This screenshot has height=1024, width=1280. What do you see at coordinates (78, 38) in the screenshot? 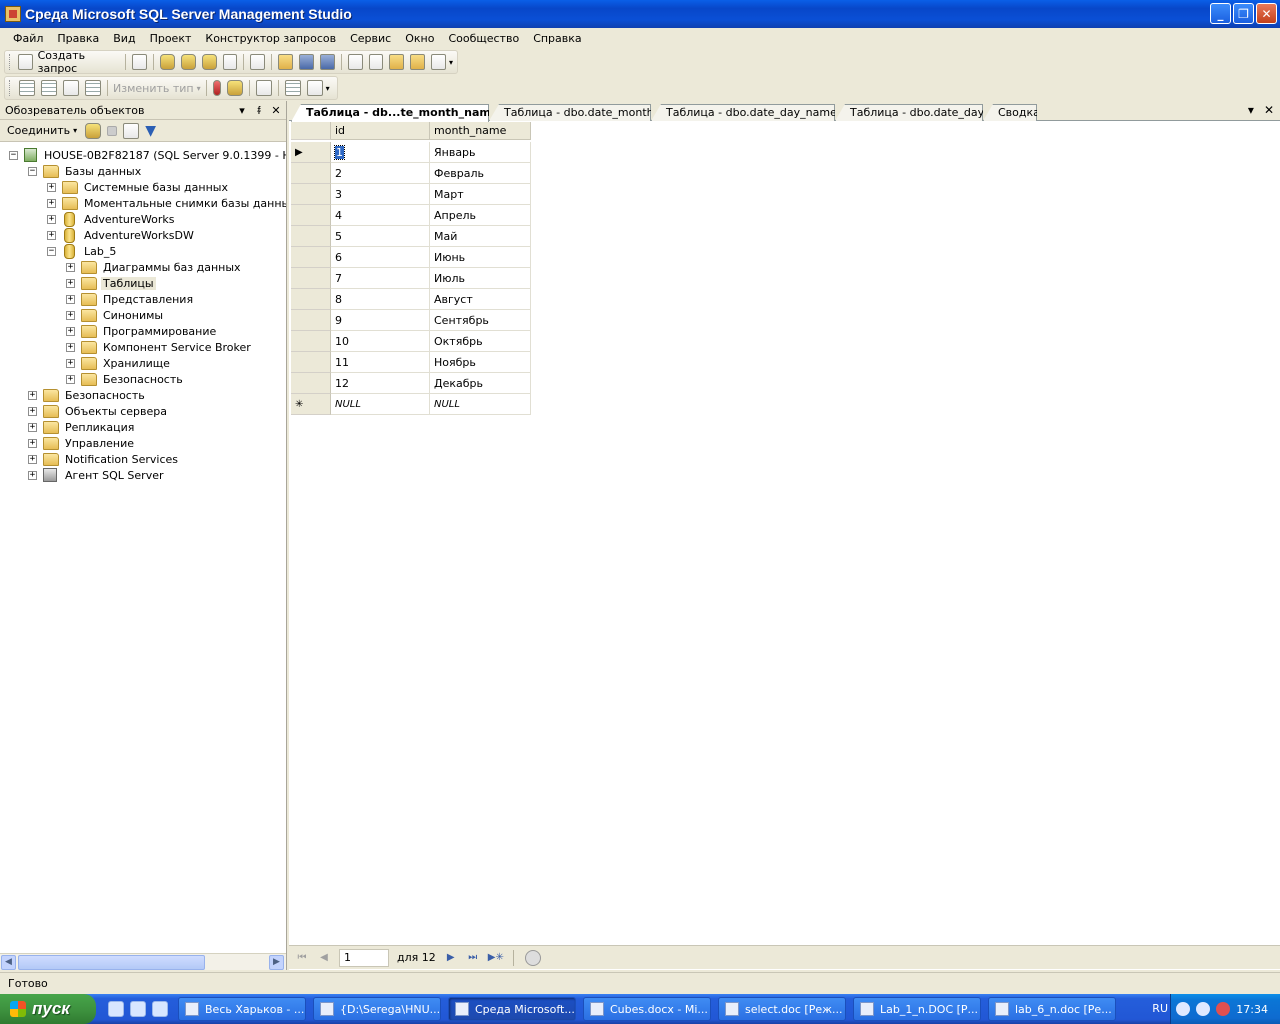
I see `menu-edit: Правка` at bounding box center [78, 38].